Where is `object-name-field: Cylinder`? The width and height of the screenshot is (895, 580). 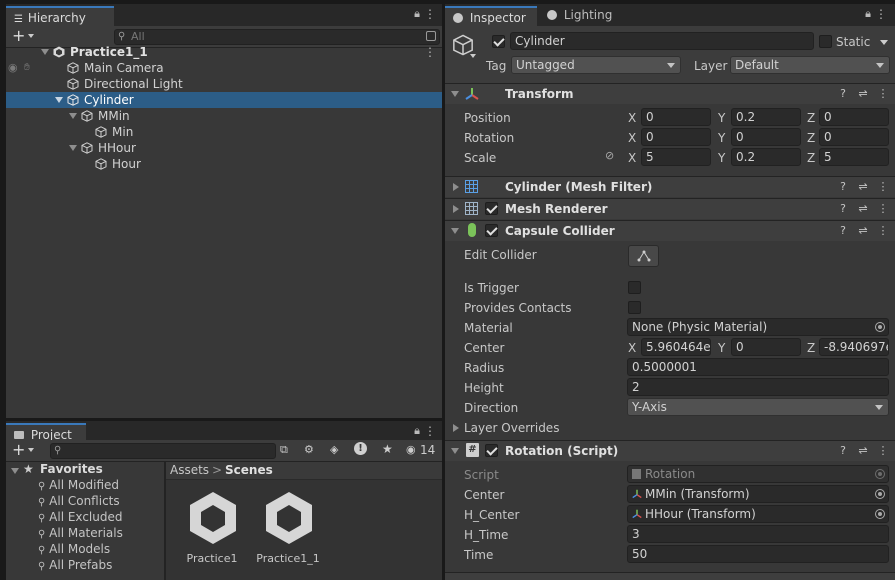
object-name-field: Cylinder is located at coordinates (662, 41).